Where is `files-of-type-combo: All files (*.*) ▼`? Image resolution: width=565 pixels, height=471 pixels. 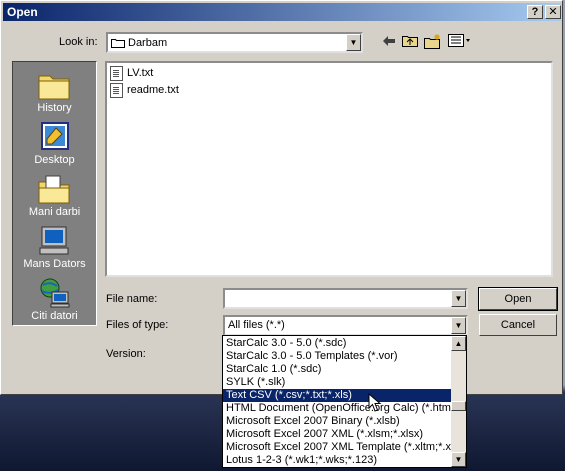 files-of-type-combo: All files (*.*) ▼ is located at coordinates (345, 325).